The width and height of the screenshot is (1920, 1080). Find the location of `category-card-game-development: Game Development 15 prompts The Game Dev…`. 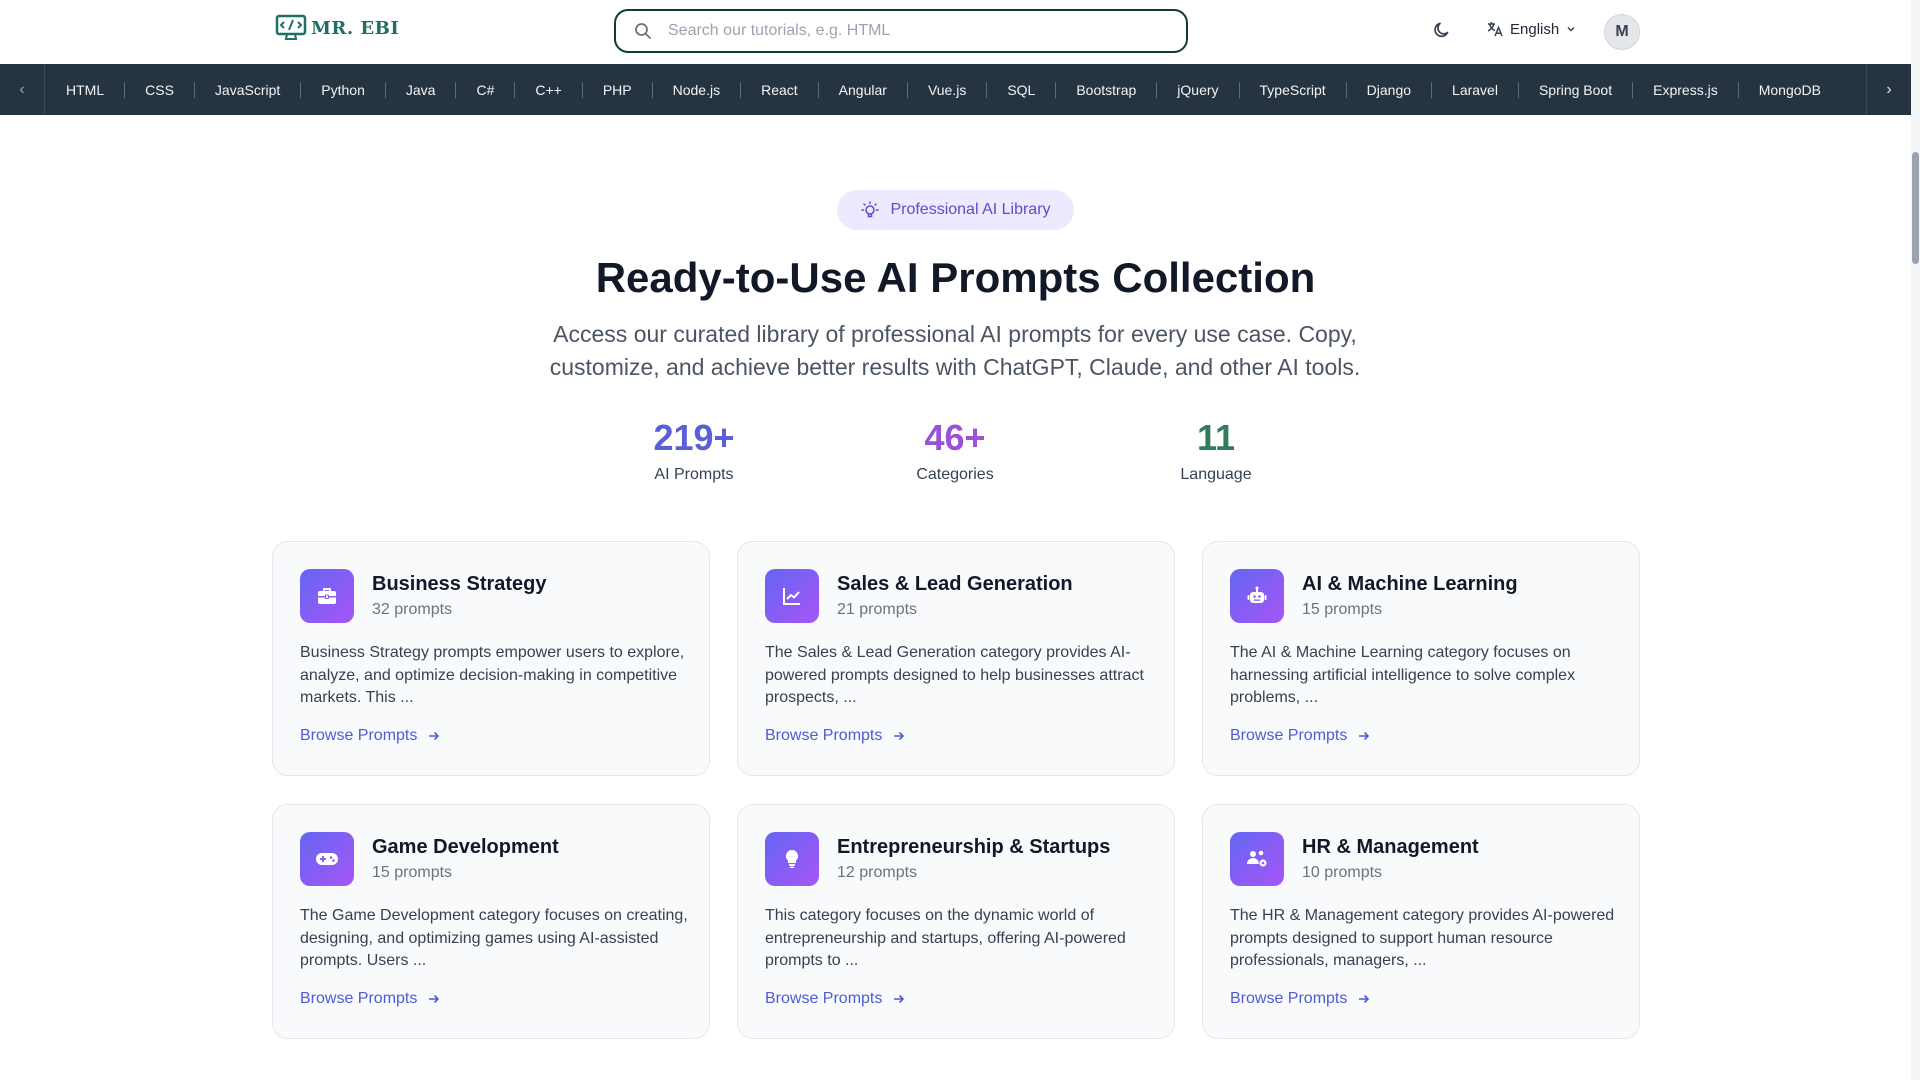

category-card-game-development: Game Development 15 prompts The Game Dev… is located at coordinates (491, 921).